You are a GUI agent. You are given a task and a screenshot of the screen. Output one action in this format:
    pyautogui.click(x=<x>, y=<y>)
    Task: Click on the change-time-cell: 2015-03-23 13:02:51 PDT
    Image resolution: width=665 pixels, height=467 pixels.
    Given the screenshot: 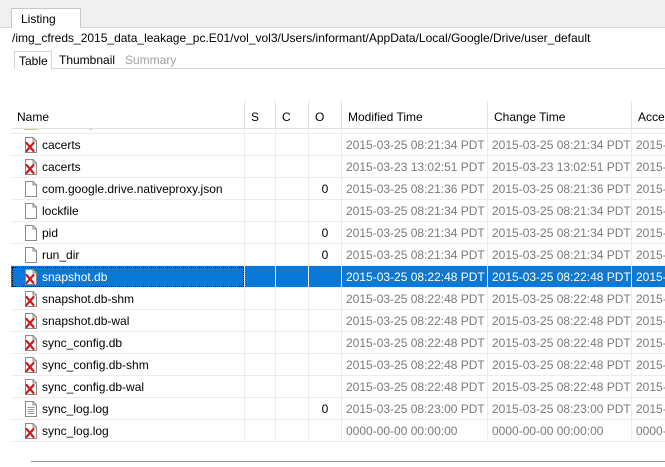 What is the action you would take?
    pyautogui.click(x=560, y=167)
    